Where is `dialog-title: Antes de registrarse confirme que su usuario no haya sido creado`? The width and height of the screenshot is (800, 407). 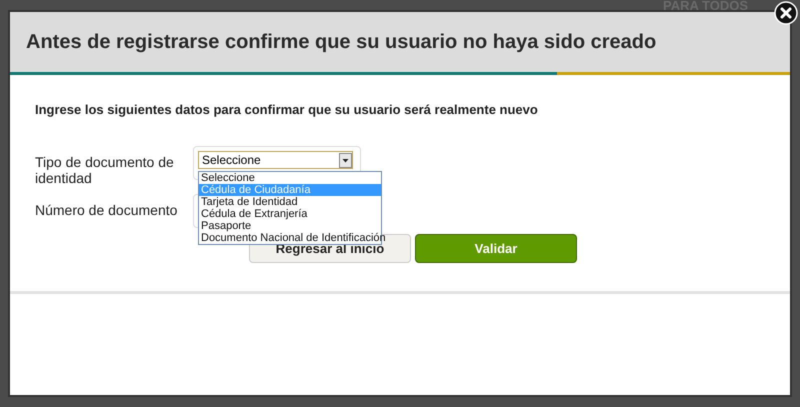 dialog-title: Antes de registrarse confirme que su usuario no haya sido creado is located at coordinates (341, 42).